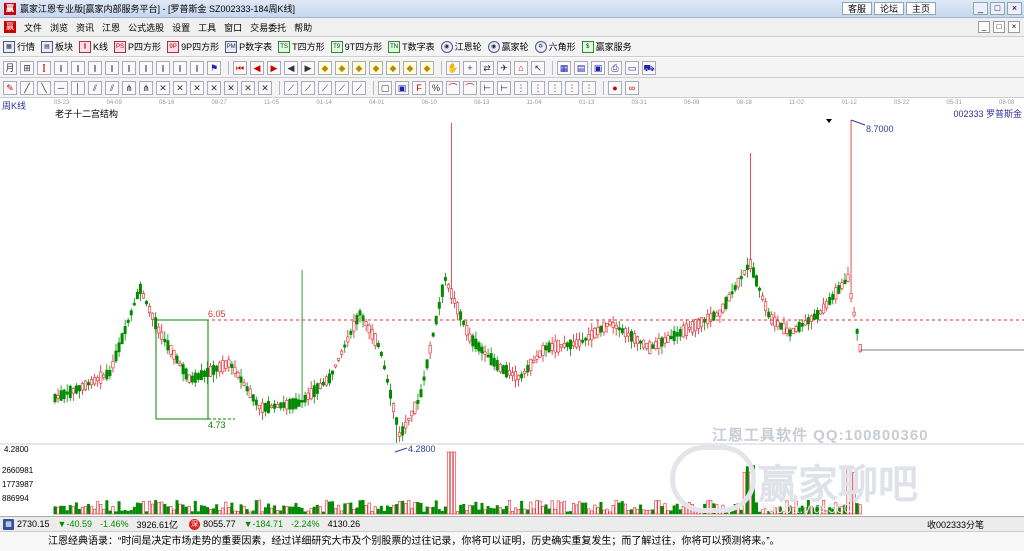 Image resolution: width=1024 pixels, height=551 pixels. Describe the element at coordinates (427, 67) in the screenshot. I see `diamond7-icon: ◆` at that location.